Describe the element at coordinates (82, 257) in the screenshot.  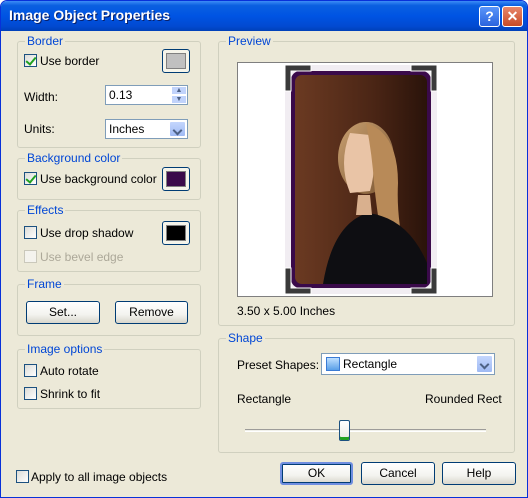
I see `bevel-edge-label: Use bevel edge` at that location.